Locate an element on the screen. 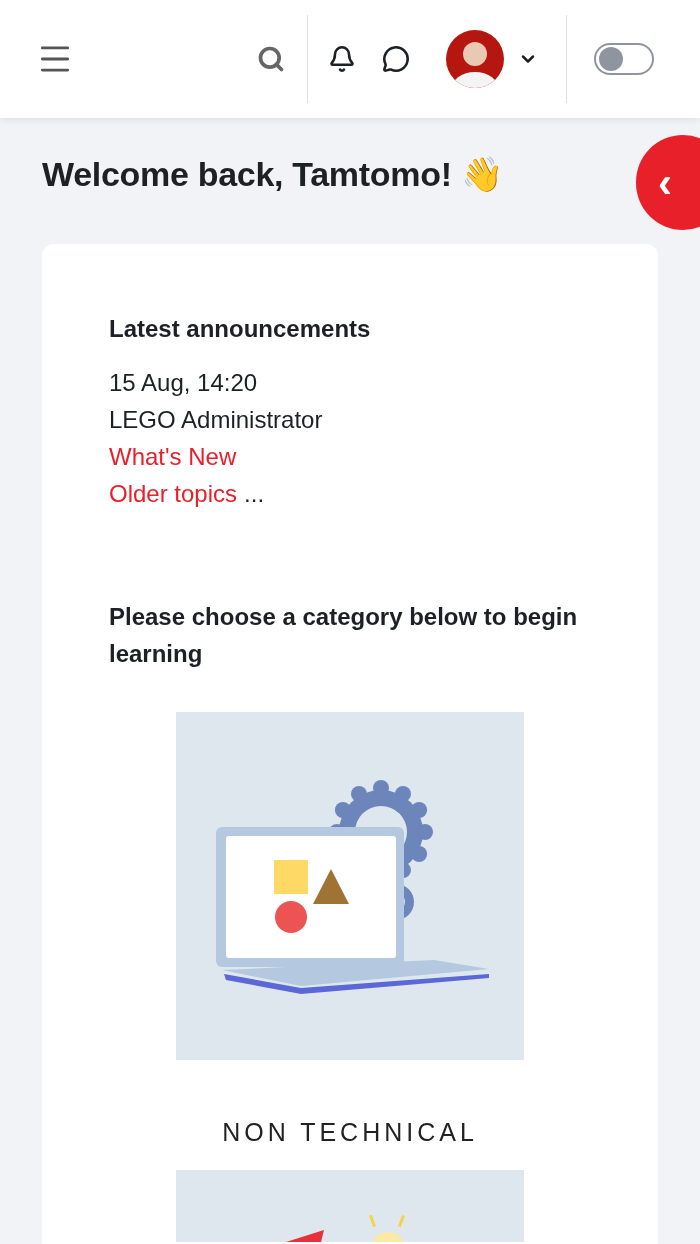  notifications-button is located at coordinates (342, 59).